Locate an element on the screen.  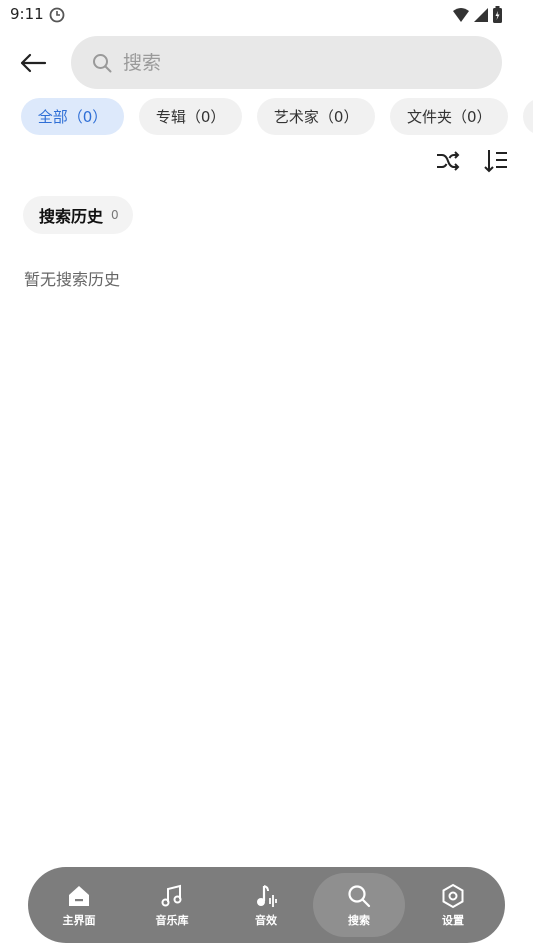
battery-icon is located at coordinates (497, 14).